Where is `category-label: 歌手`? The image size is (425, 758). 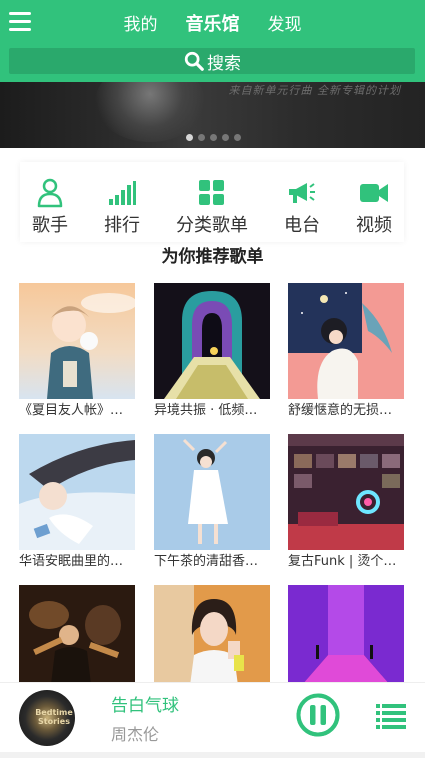
category-label: 歌手 is located at coordinates (50, 225).